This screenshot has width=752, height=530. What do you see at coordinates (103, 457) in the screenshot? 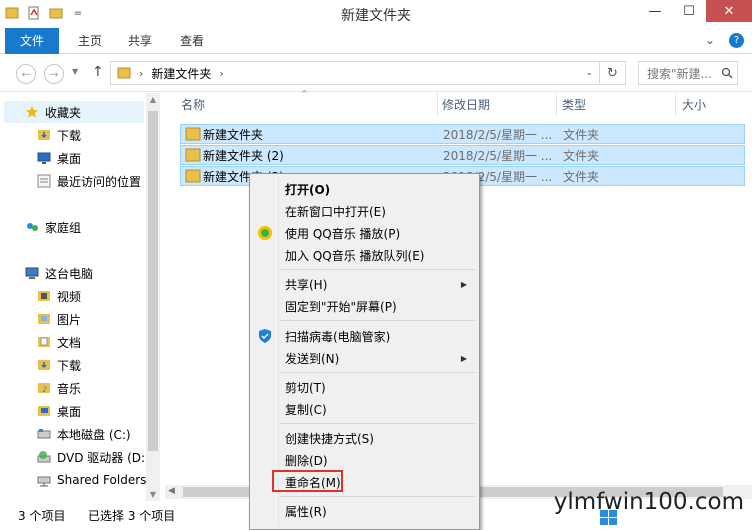
I see `sidebar-item-label: DVD 驱动器 (D:)` at bounding box center [103, 457].